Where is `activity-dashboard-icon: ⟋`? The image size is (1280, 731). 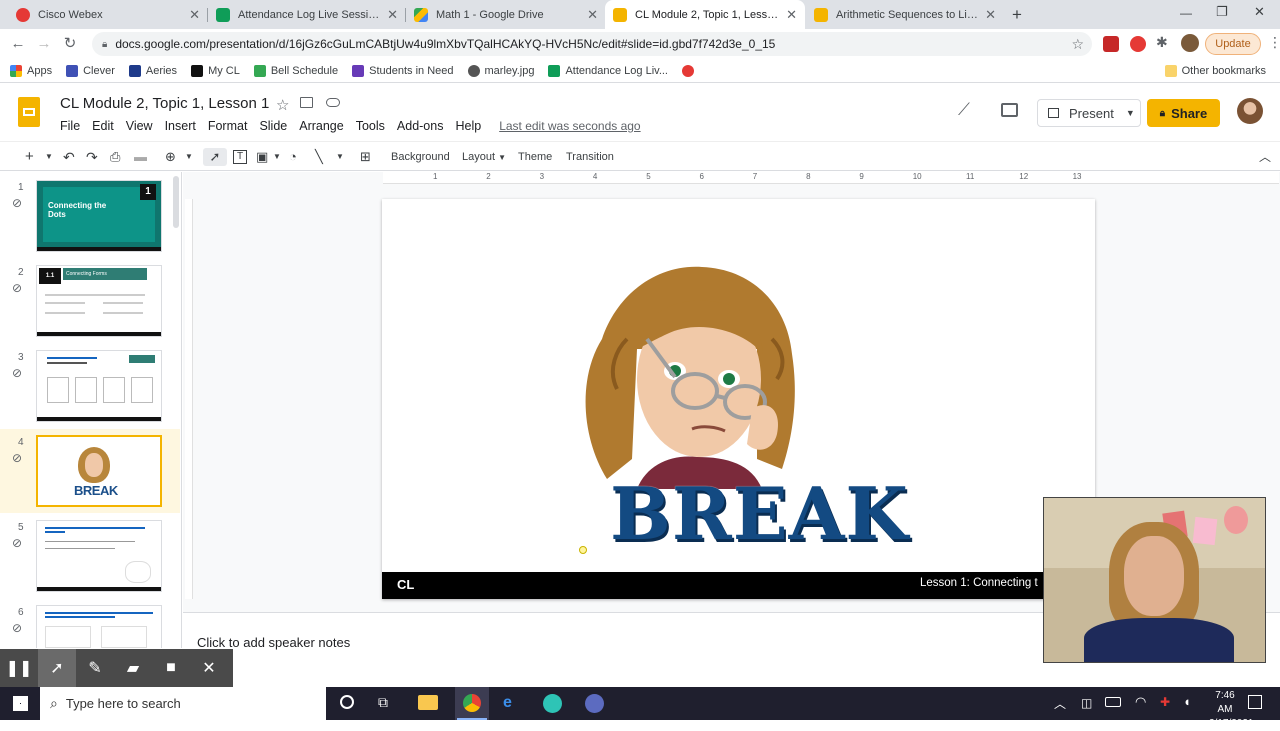
activity-dashboard-icon: ⟋ is located at coordinates (964, 110).